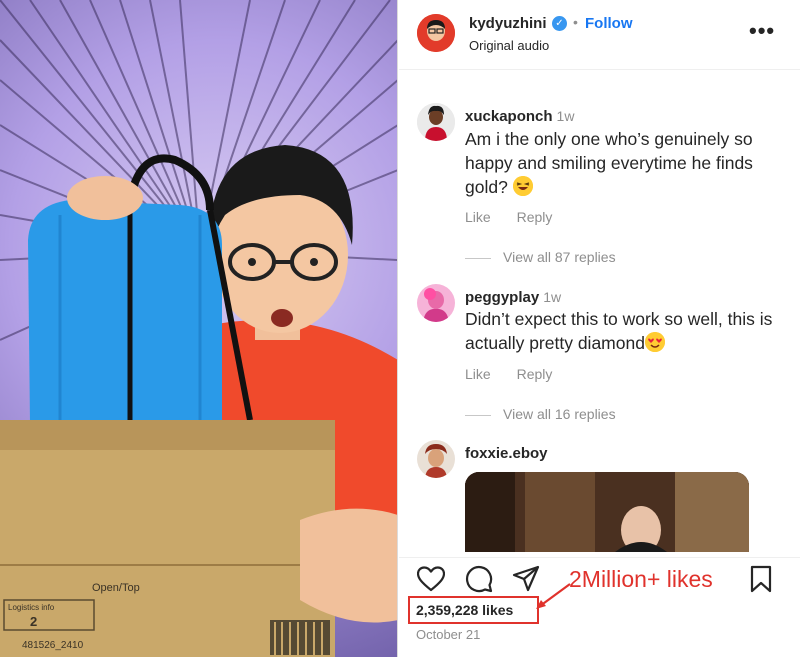  What do you see at coordinates (31, 607) in the screenshot?
I see `box-label-info: Logistics info` at bounding box center [31, 607].